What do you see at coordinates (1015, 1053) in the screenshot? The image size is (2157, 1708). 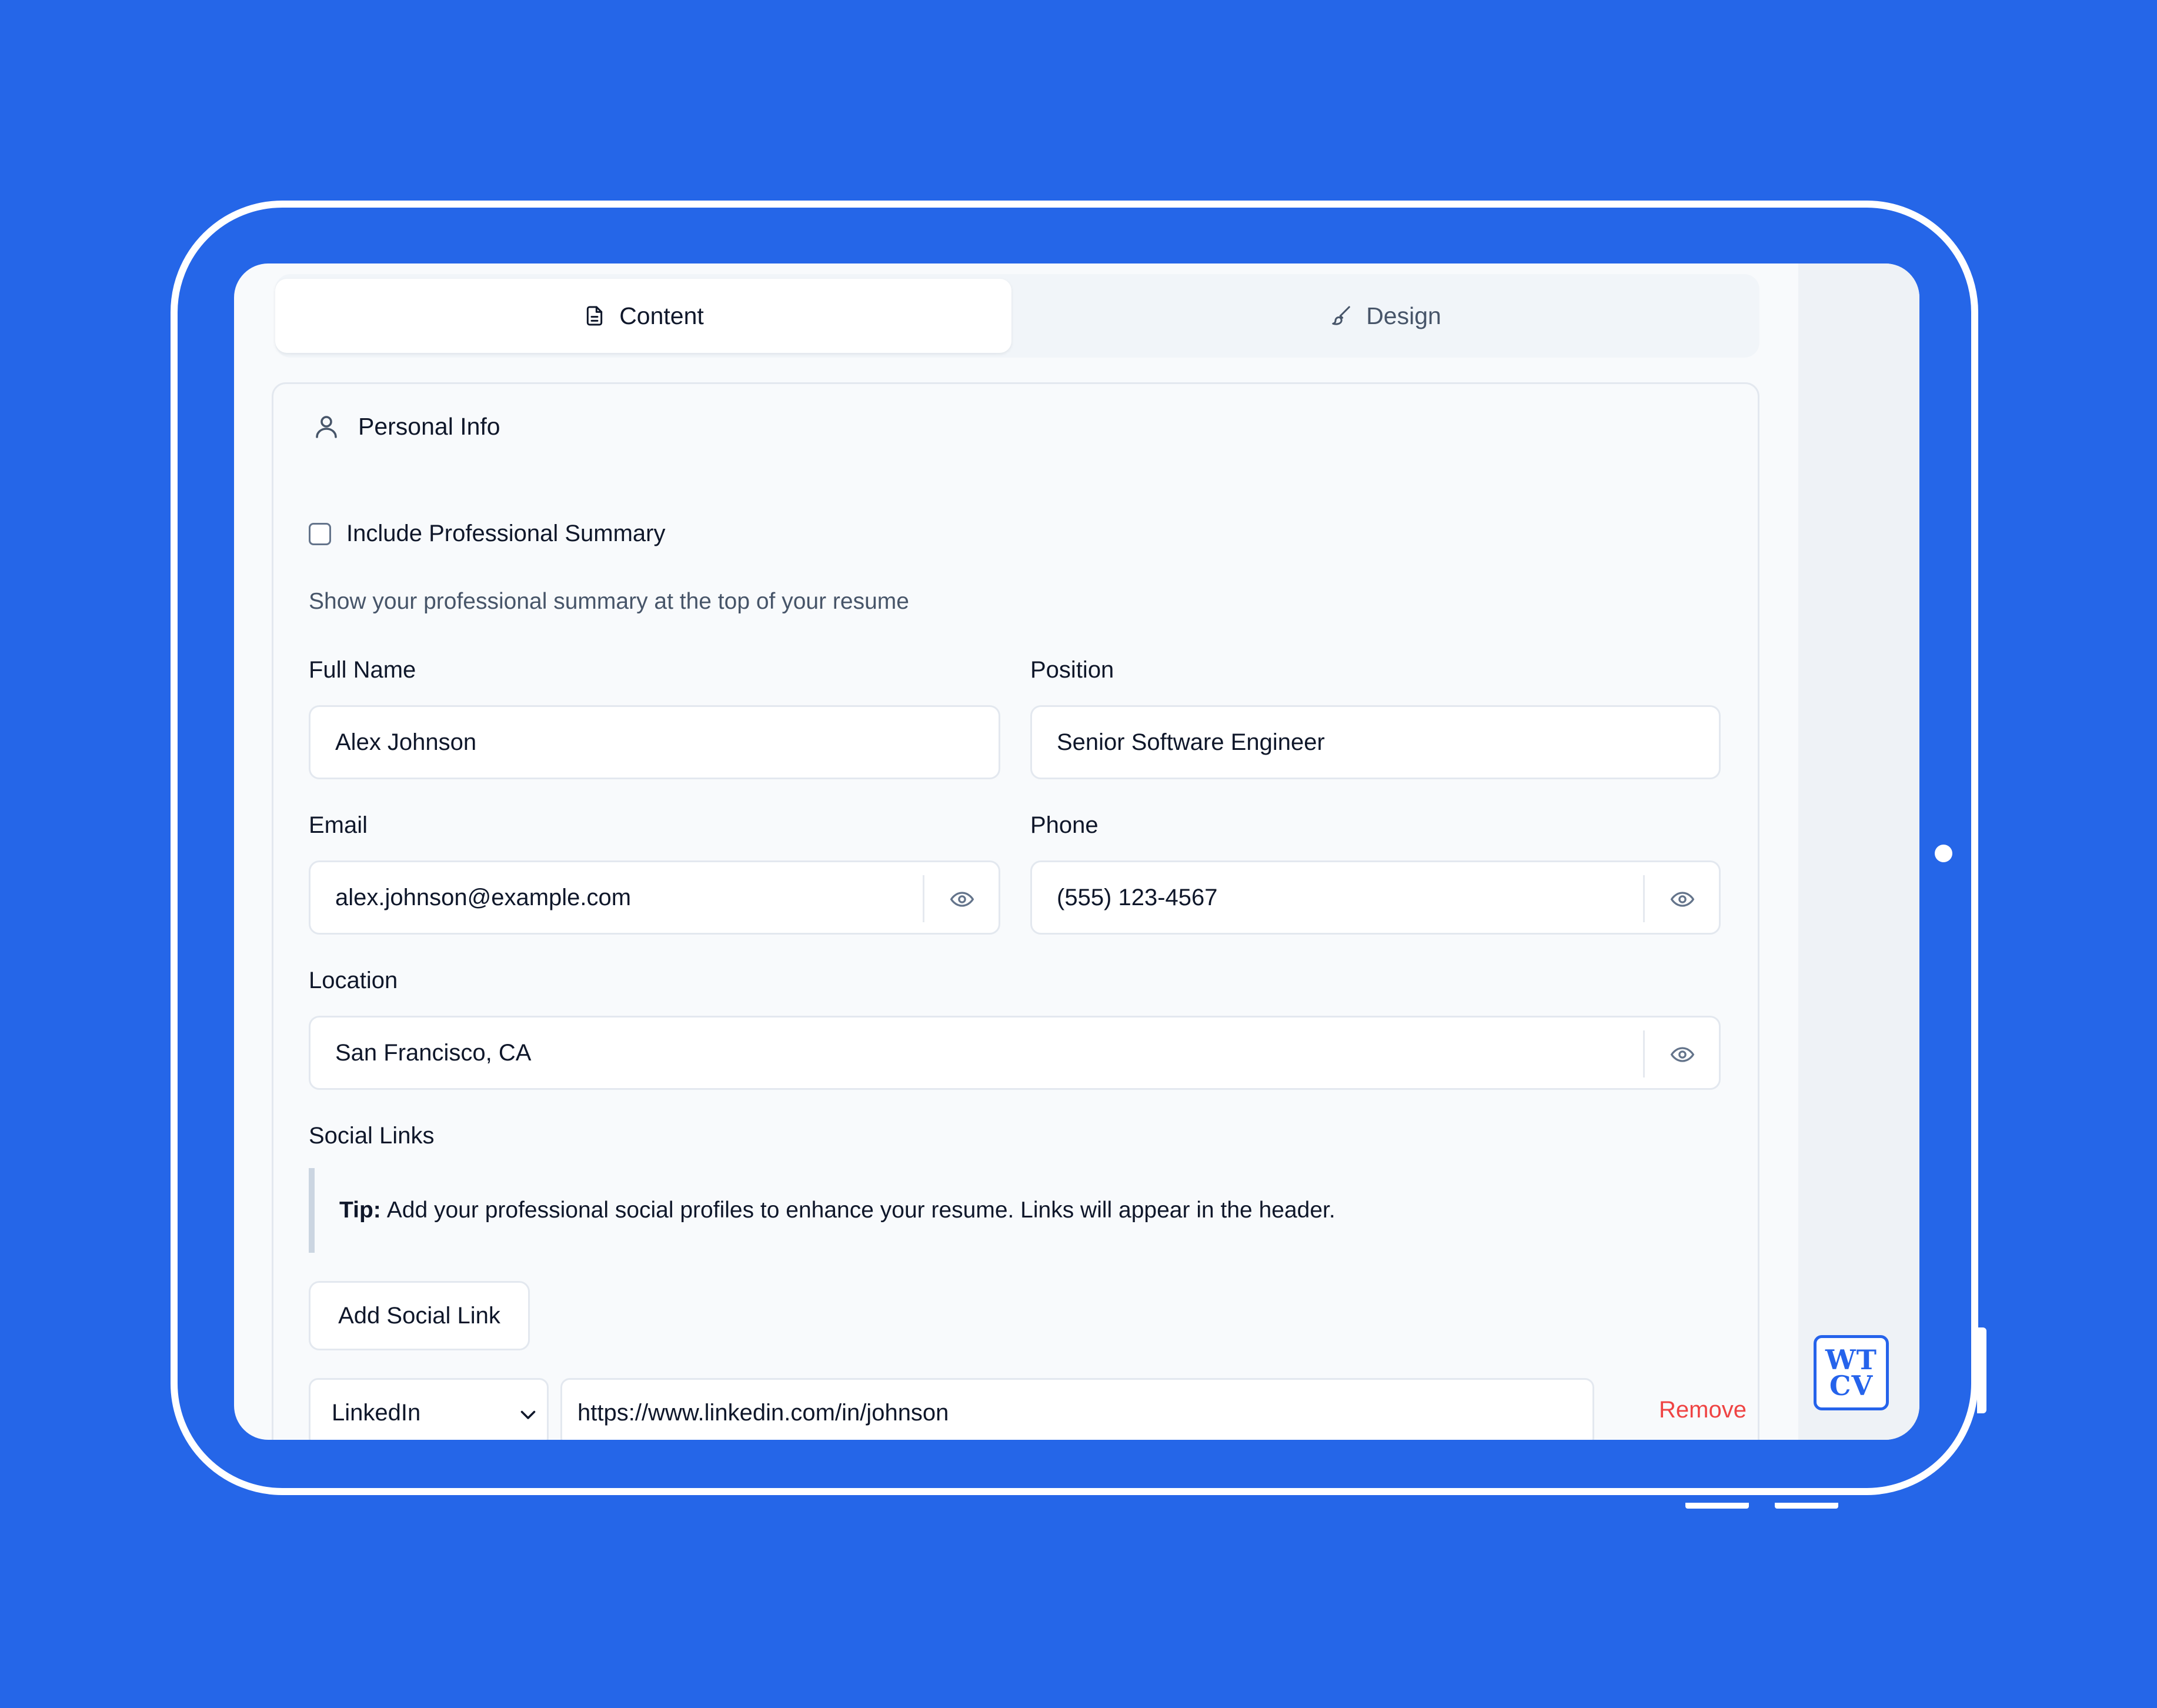 I see `location-input: San Francisco, CA` at bounding box center [1015, 1053].